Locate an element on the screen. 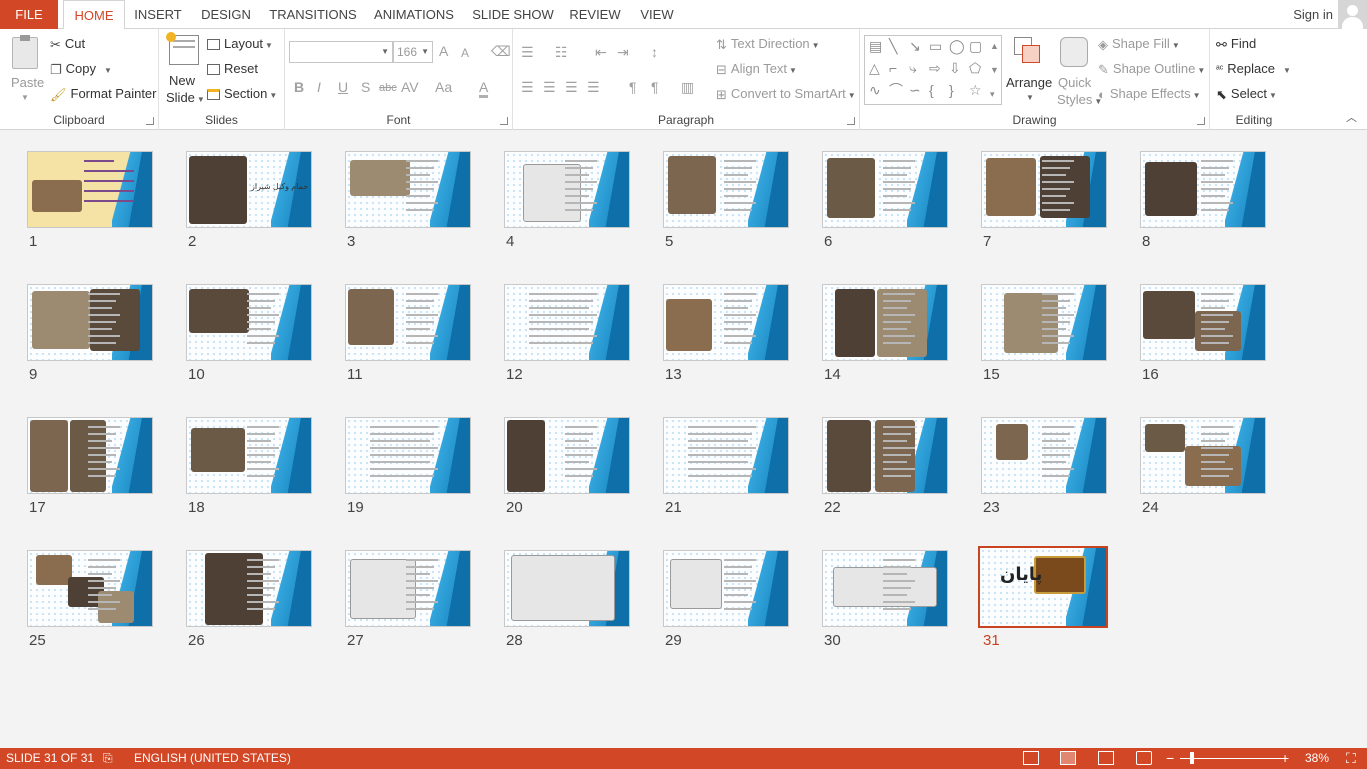 This screenshot has width=1367, height=769. right-brace-shape-icon: } is located at coordinates (951, 90).